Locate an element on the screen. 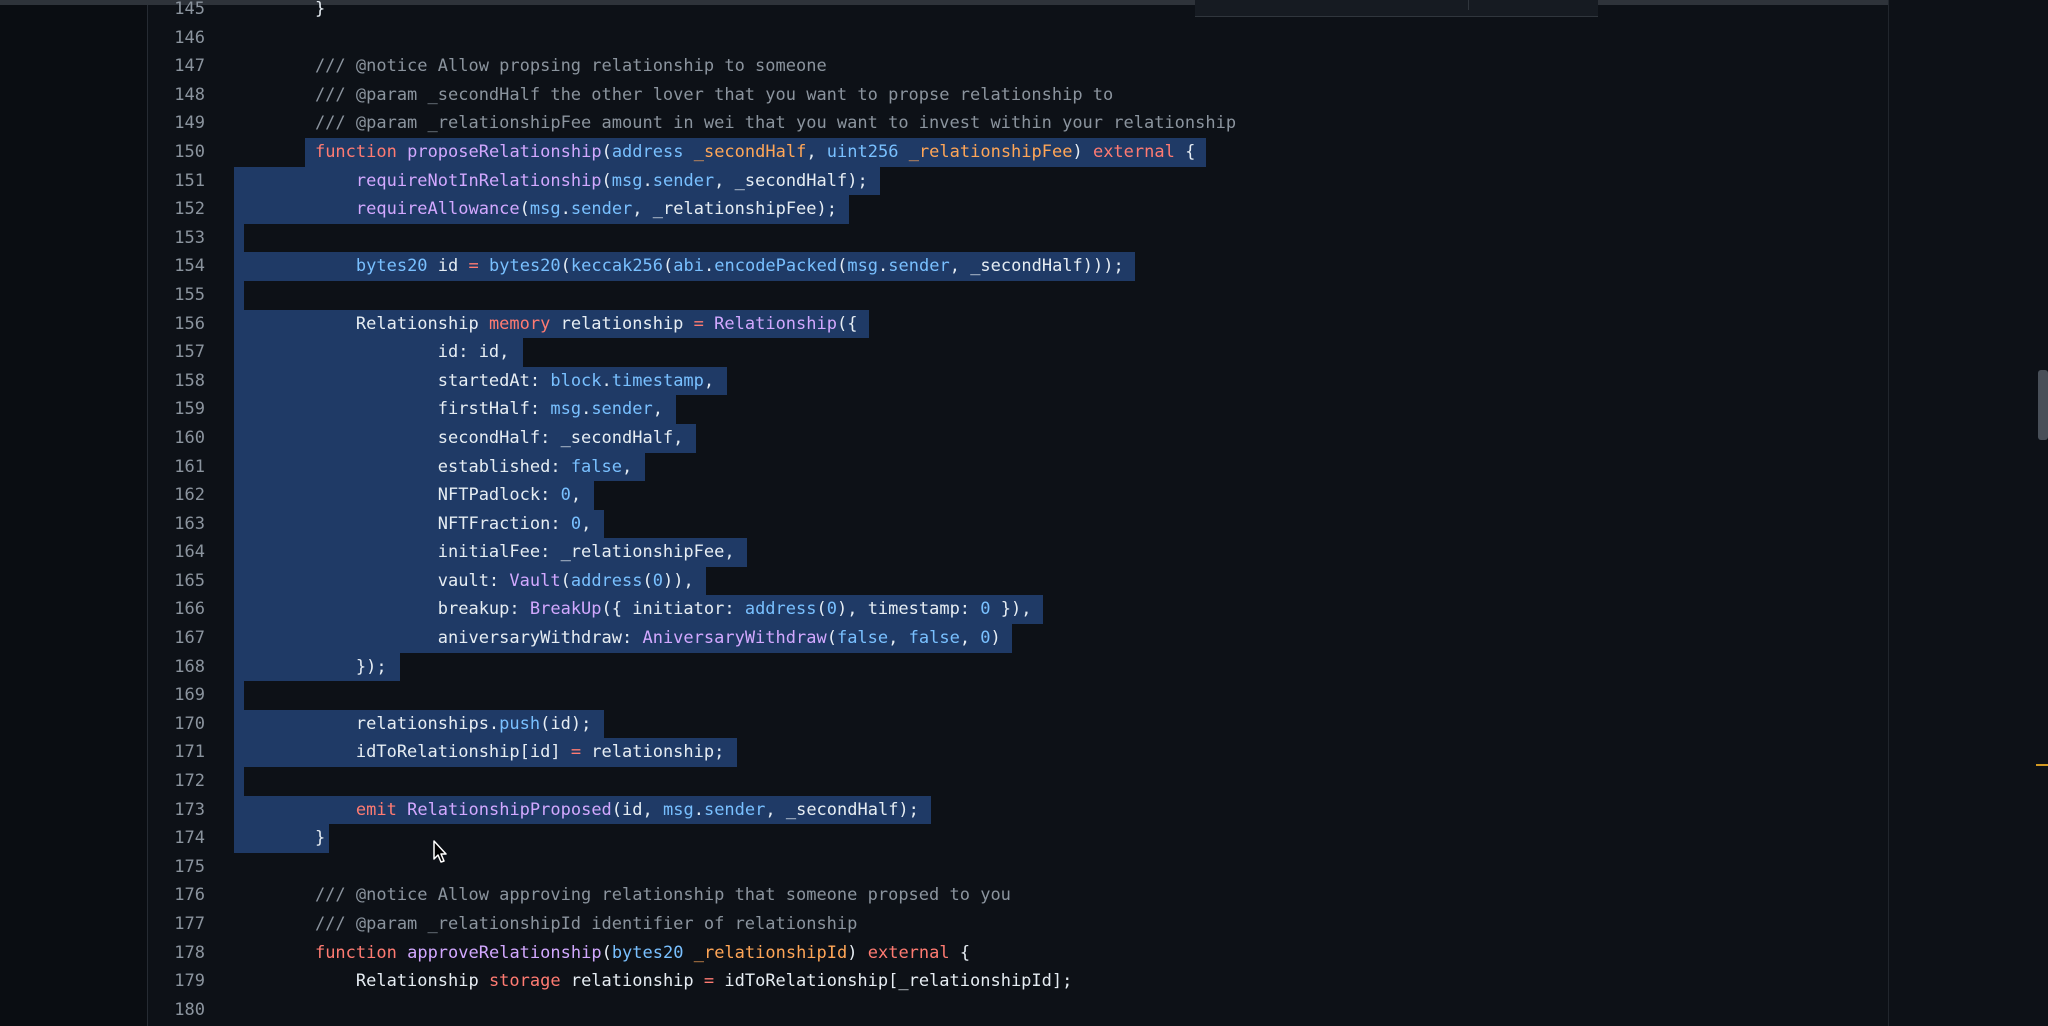  code-line: 168 }); is located at coordinates (1018, 667).